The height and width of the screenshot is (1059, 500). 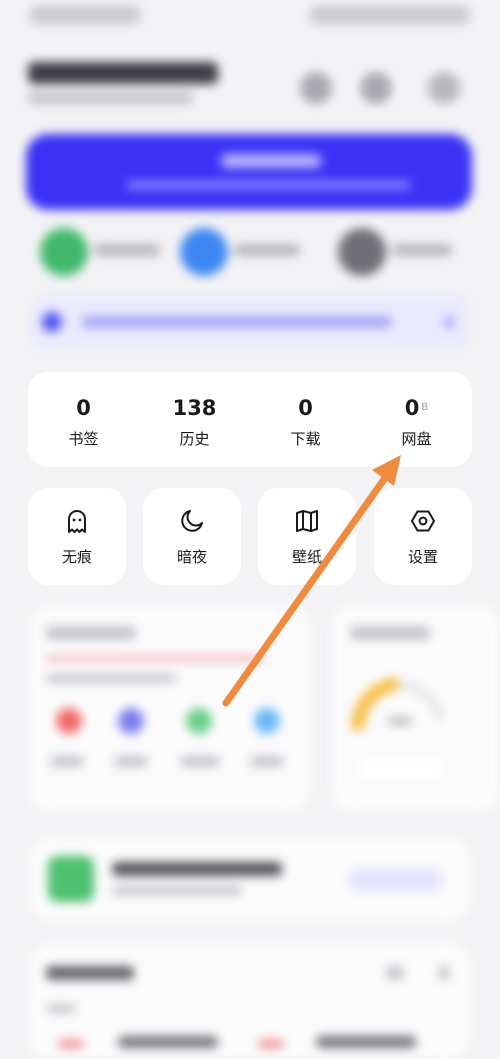 What do you see at coordinates (131, 721) in the screenshot?
I see `app-icon-purple` at bounding box center [131, 721].